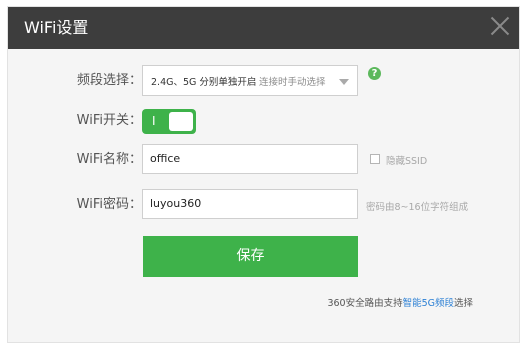 This screenshot has height=353, width=529. I want to click on help-icon: ?, so click(374, 73).